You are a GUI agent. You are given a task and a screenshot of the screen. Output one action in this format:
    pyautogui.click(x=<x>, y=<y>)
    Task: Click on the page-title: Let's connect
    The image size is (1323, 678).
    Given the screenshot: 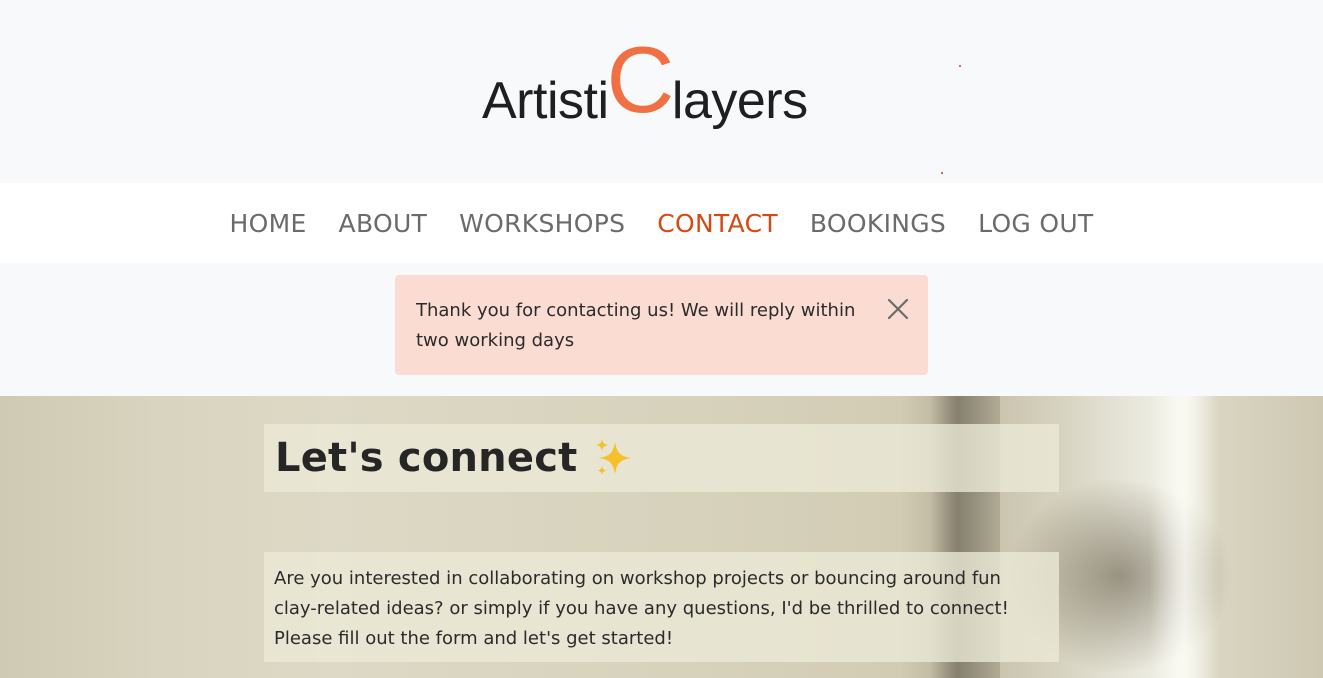 What is the action you would take?
    pyautogui.click(x=426, y=458)
    